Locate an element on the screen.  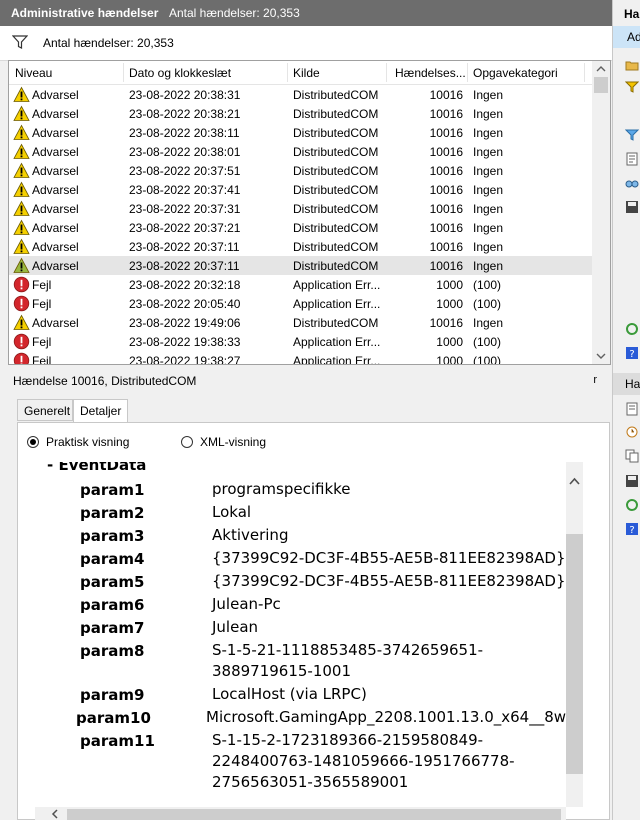
column-header-date: Dato og klokkeslæt is located at coordinates (180, 73).